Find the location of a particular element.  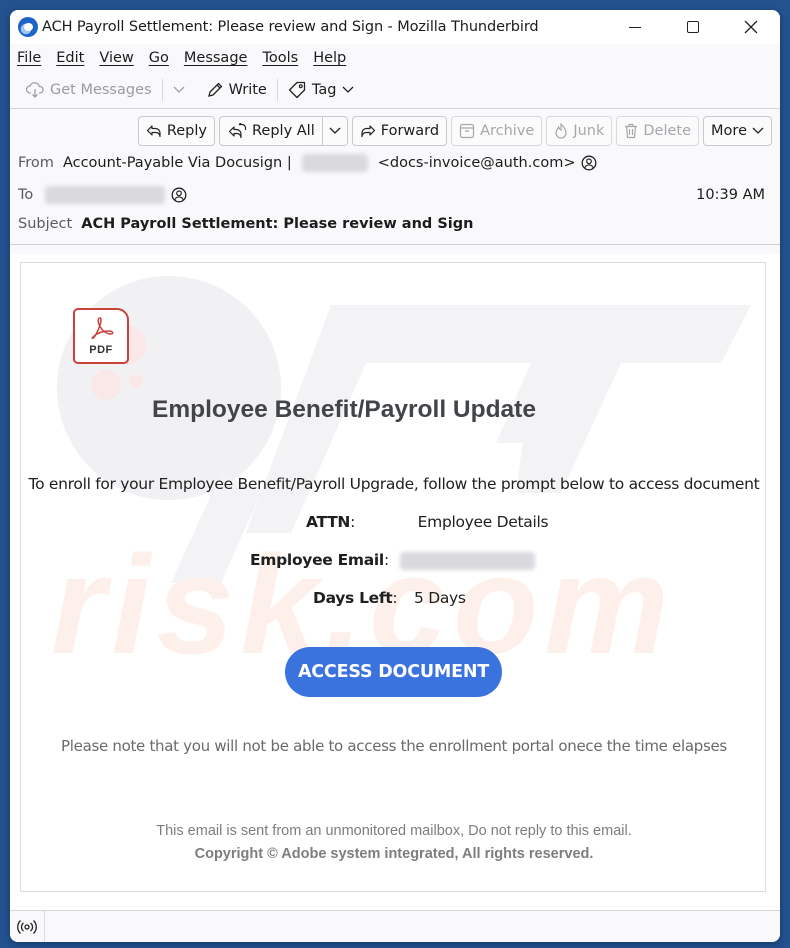

online-status-button is located at coordinates (27, 926).